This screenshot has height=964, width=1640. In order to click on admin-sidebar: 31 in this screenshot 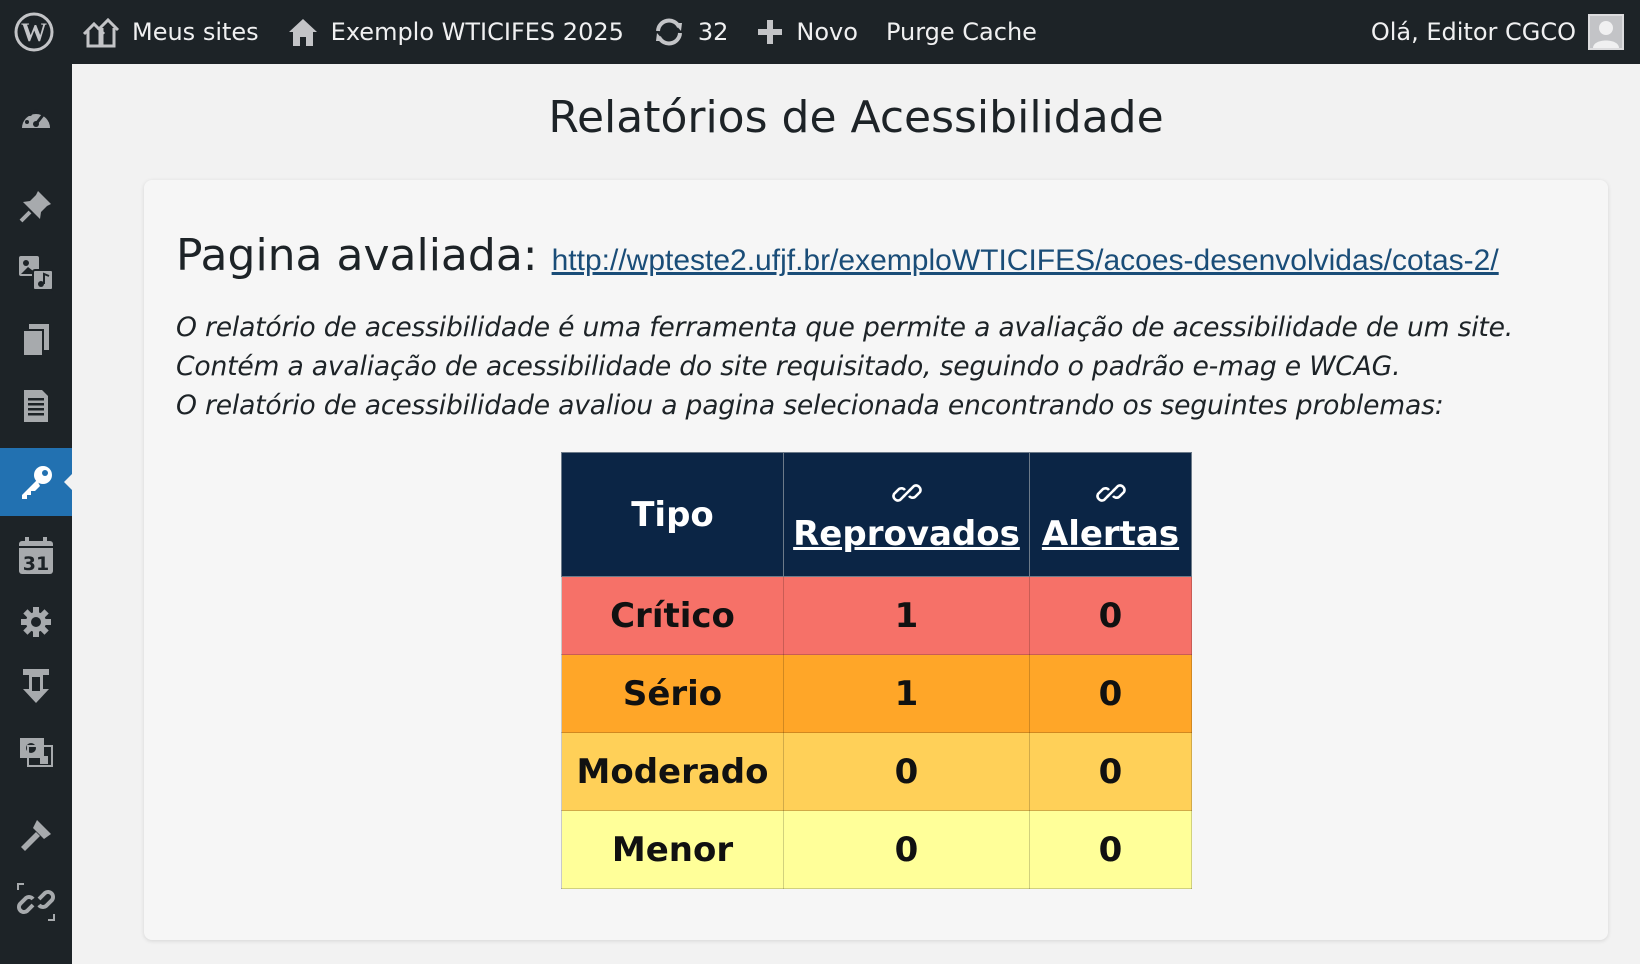, I will do `click(36, 514)`.